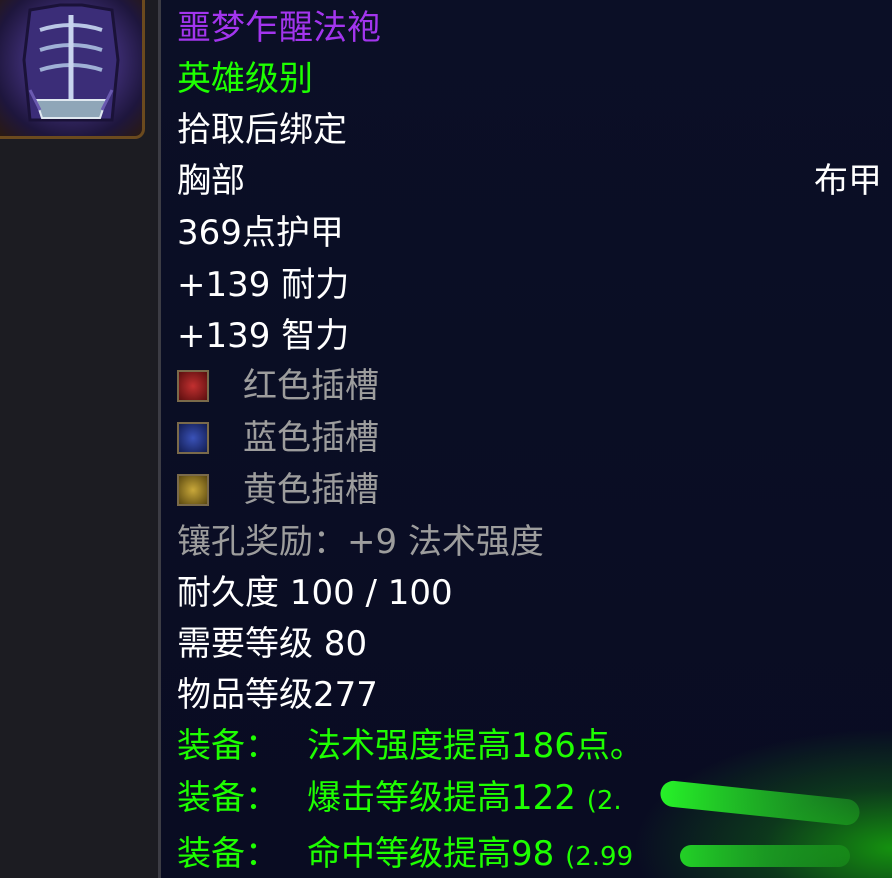 This screenshot has height=878, width=892. Describe the element at coordinates (311, 438) in the screenshot. I see `socket-blue-label: 蓝色插槽` at that location.